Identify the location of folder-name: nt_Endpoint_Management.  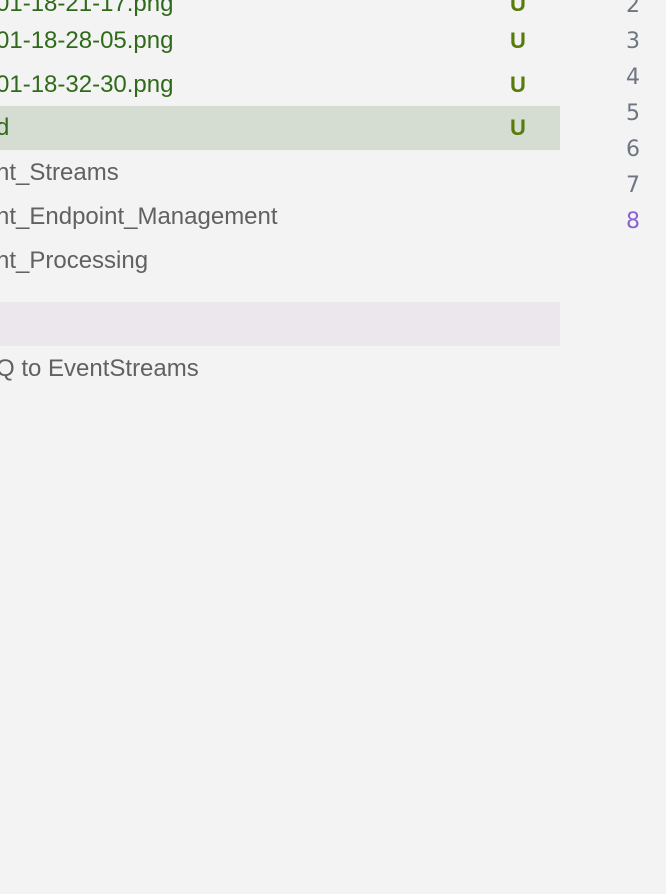
(139, 216).